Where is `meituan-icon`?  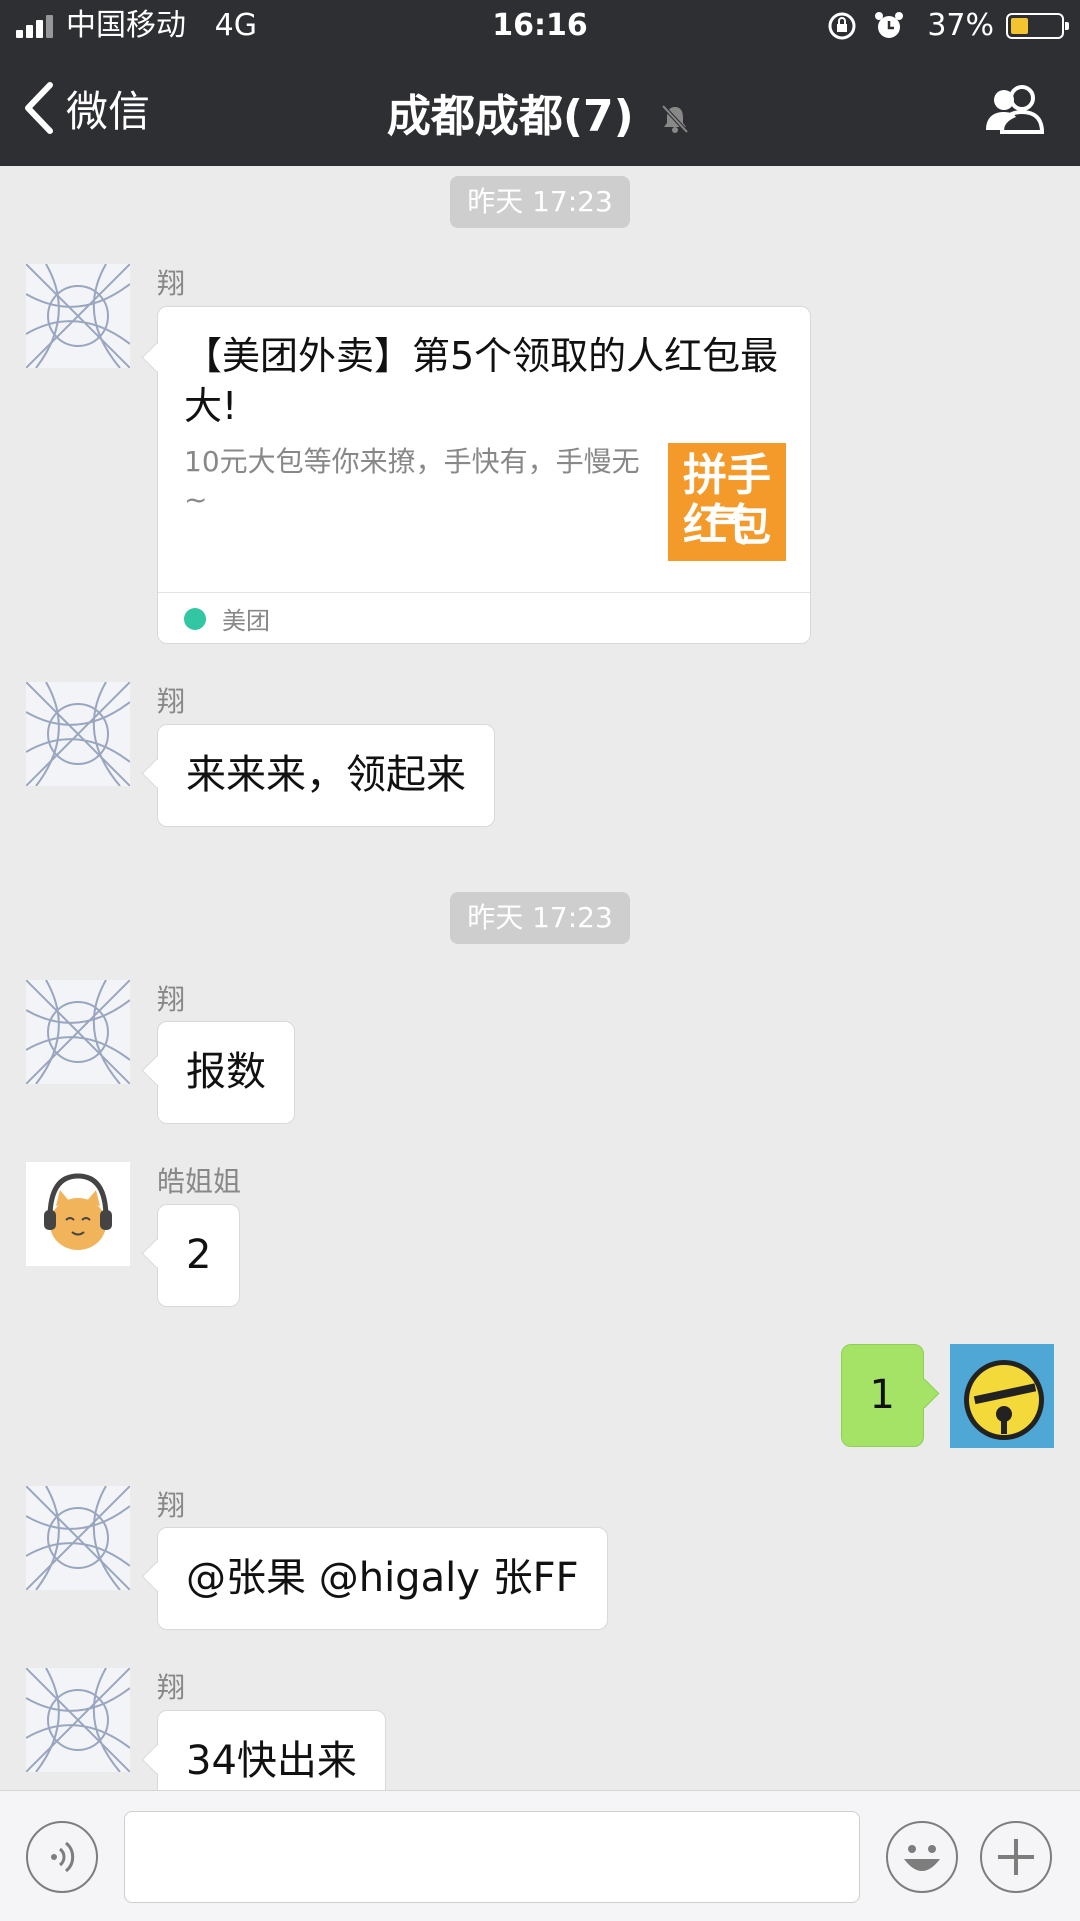
meituan-icon is located at coordinates (195, 619).